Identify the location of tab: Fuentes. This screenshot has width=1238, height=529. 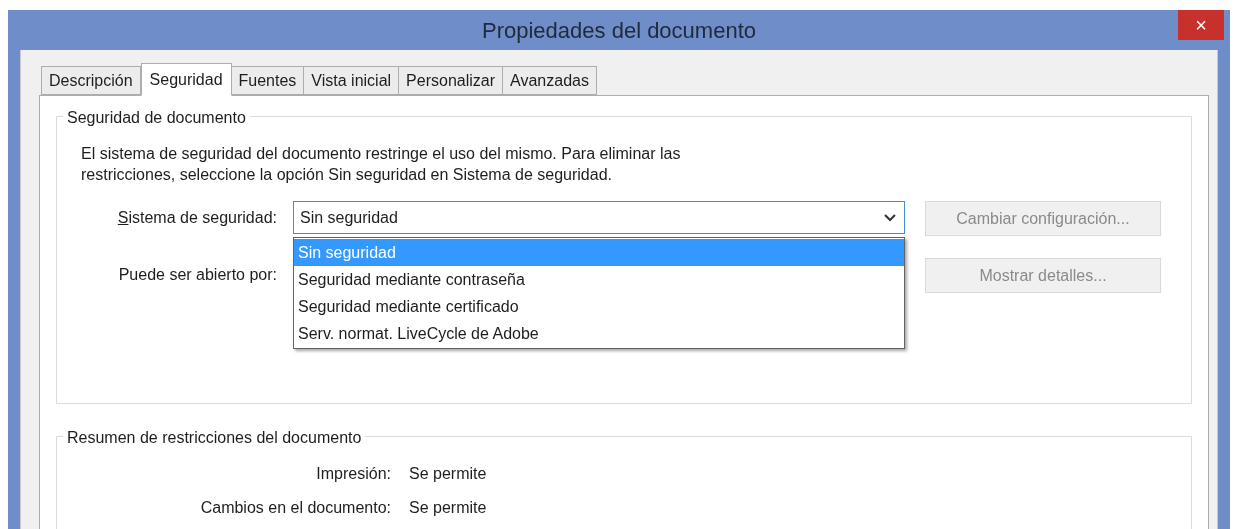
(267, 80).